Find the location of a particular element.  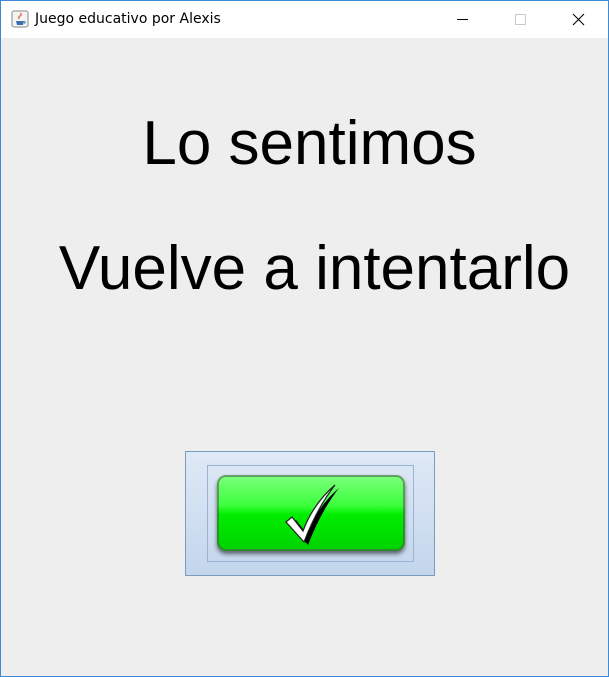

maximize-button is located at coordinates (520, 19).